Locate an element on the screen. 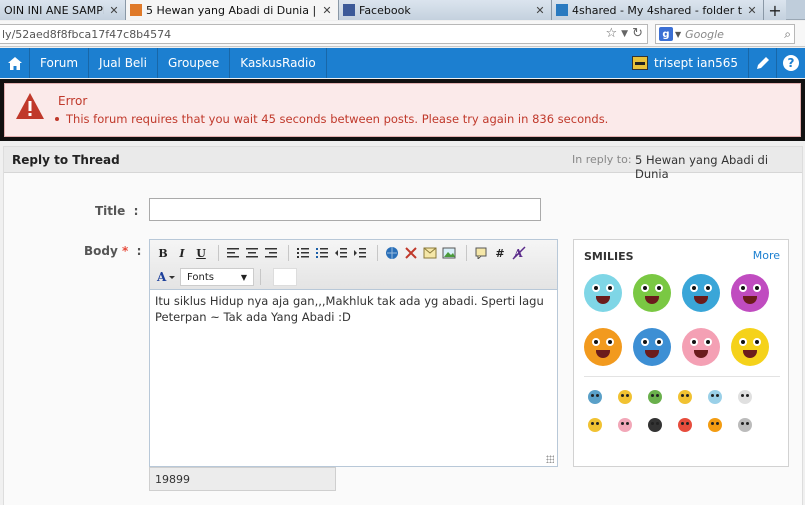 The height and width of the screenshot is (505, 805). yellow-smiley-icon is located at coordinates (750, 347).